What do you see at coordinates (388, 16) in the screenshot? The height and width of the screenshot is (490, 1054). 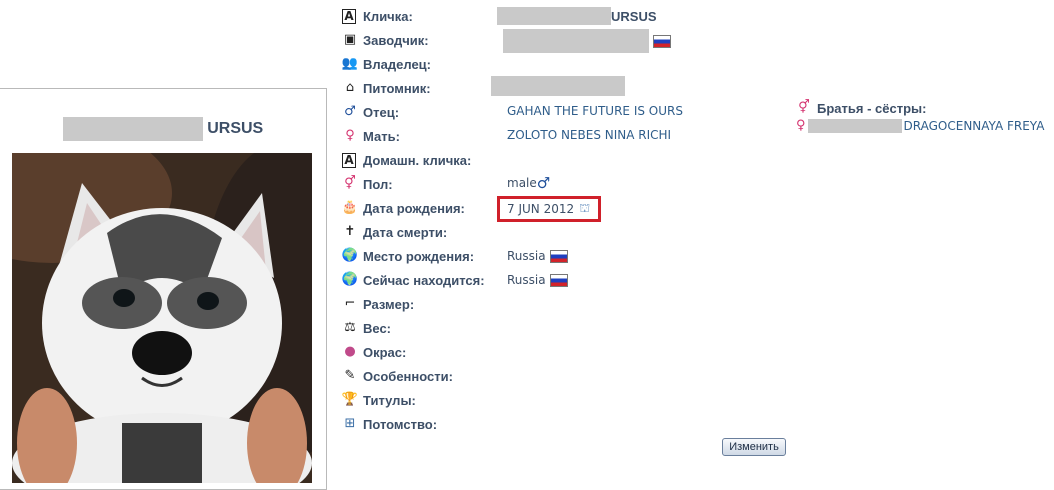 I see `field-label: Кличка:` at bounding box center [388, 16].